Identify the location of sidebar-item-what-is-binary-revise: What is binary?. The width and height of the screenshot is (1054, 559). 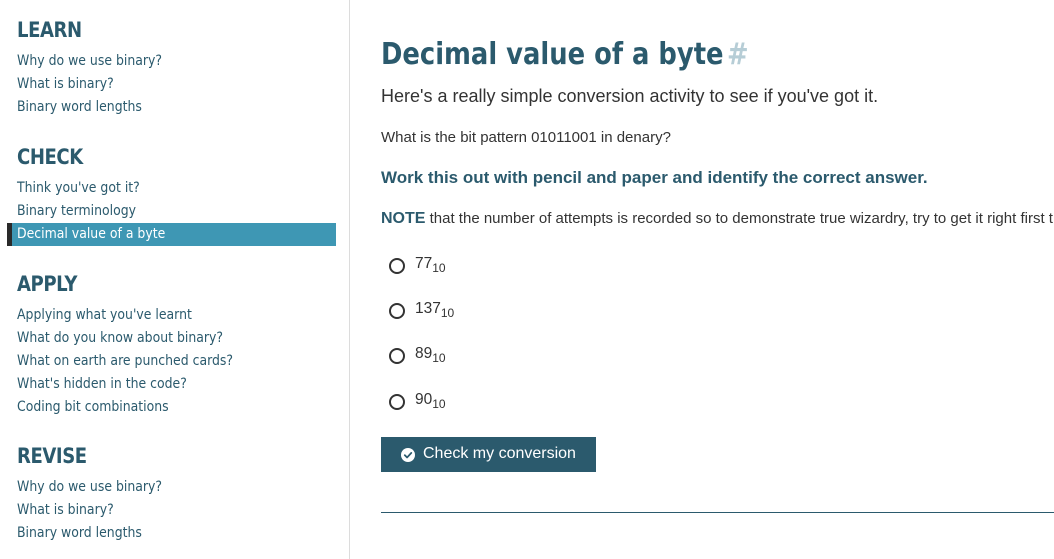
(175, 510).